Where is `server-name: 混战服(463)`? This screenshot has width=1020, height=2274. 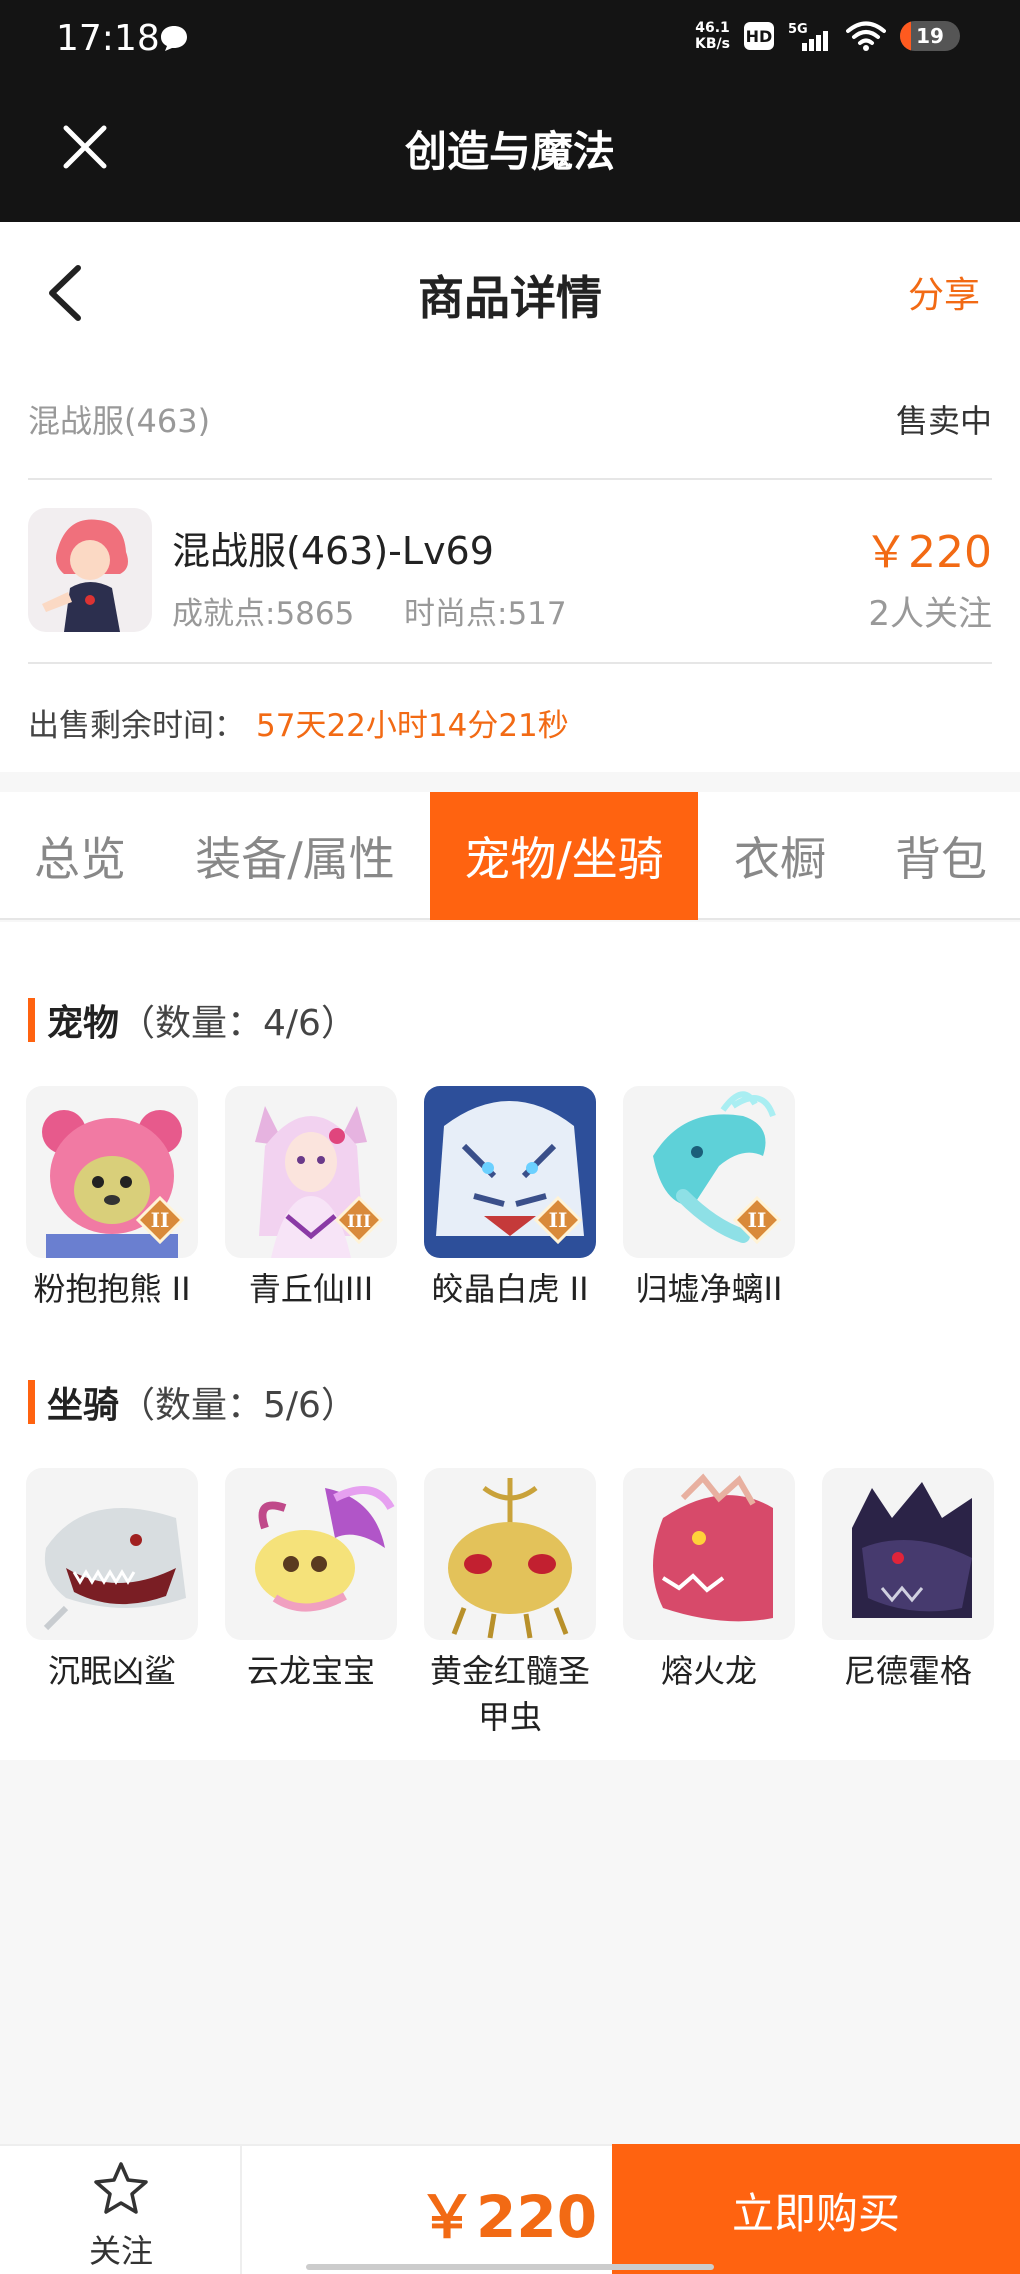 server-name: 混战服(463) is located at coordinates (119, 421).